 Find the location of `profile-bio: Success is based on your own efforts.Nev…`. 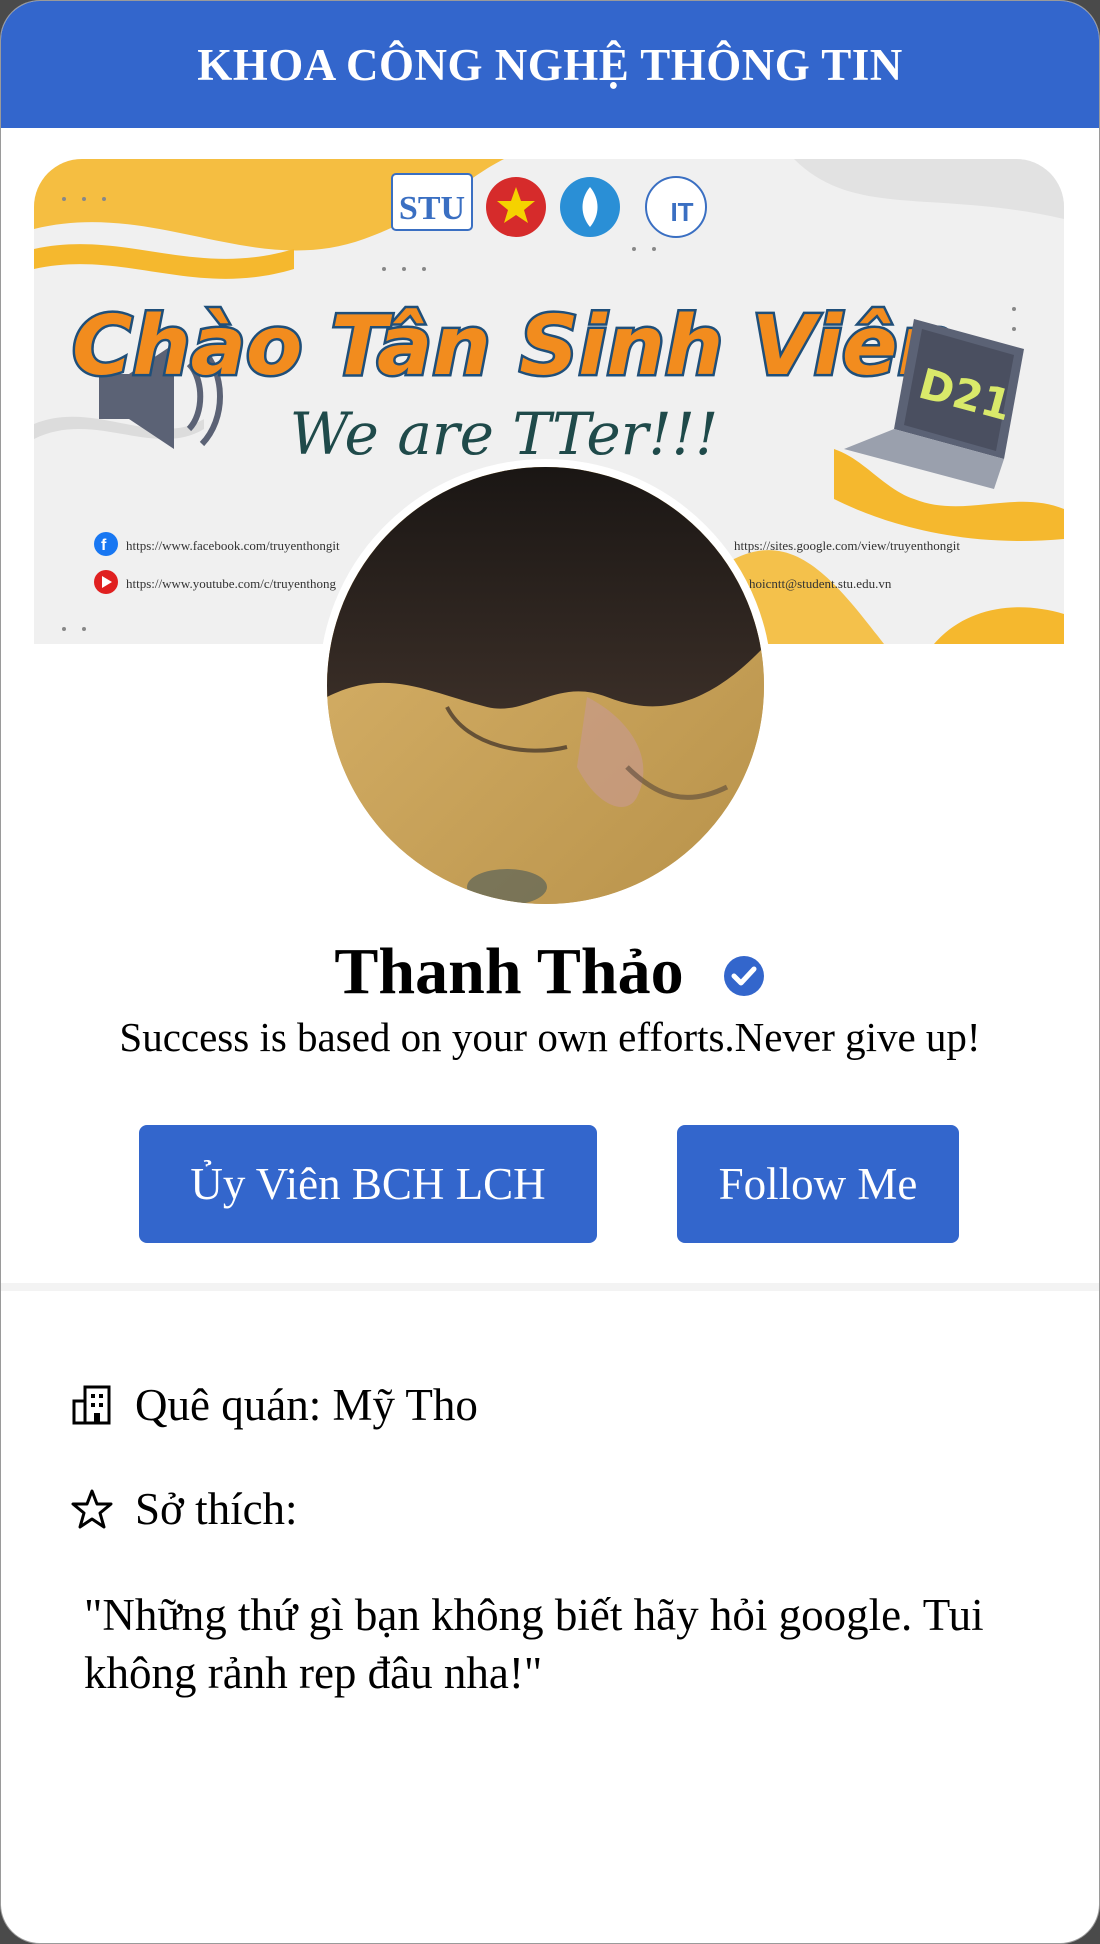

profile-bio: Success is based on your own efforts.Nev… is located at coordinates (550, 1037).